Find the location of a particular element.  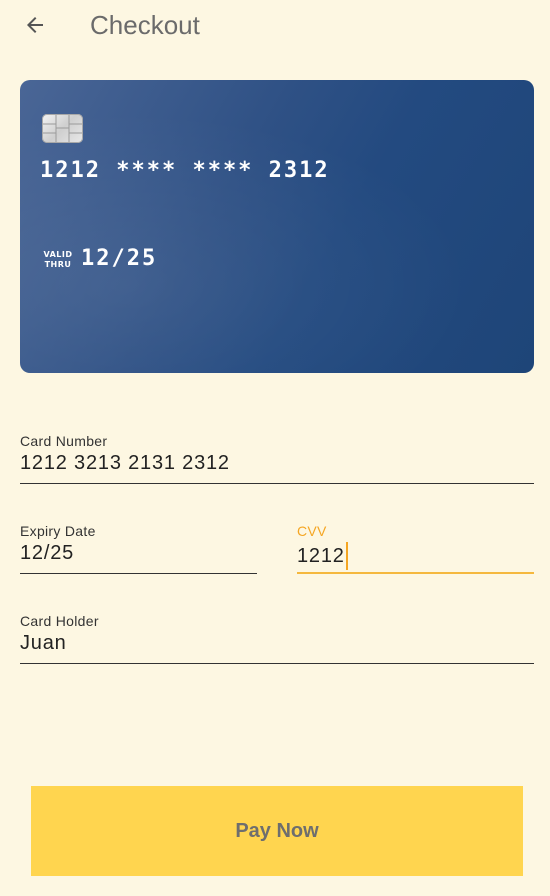

cvv-input: 1212 is located at coordinates (322, 556).